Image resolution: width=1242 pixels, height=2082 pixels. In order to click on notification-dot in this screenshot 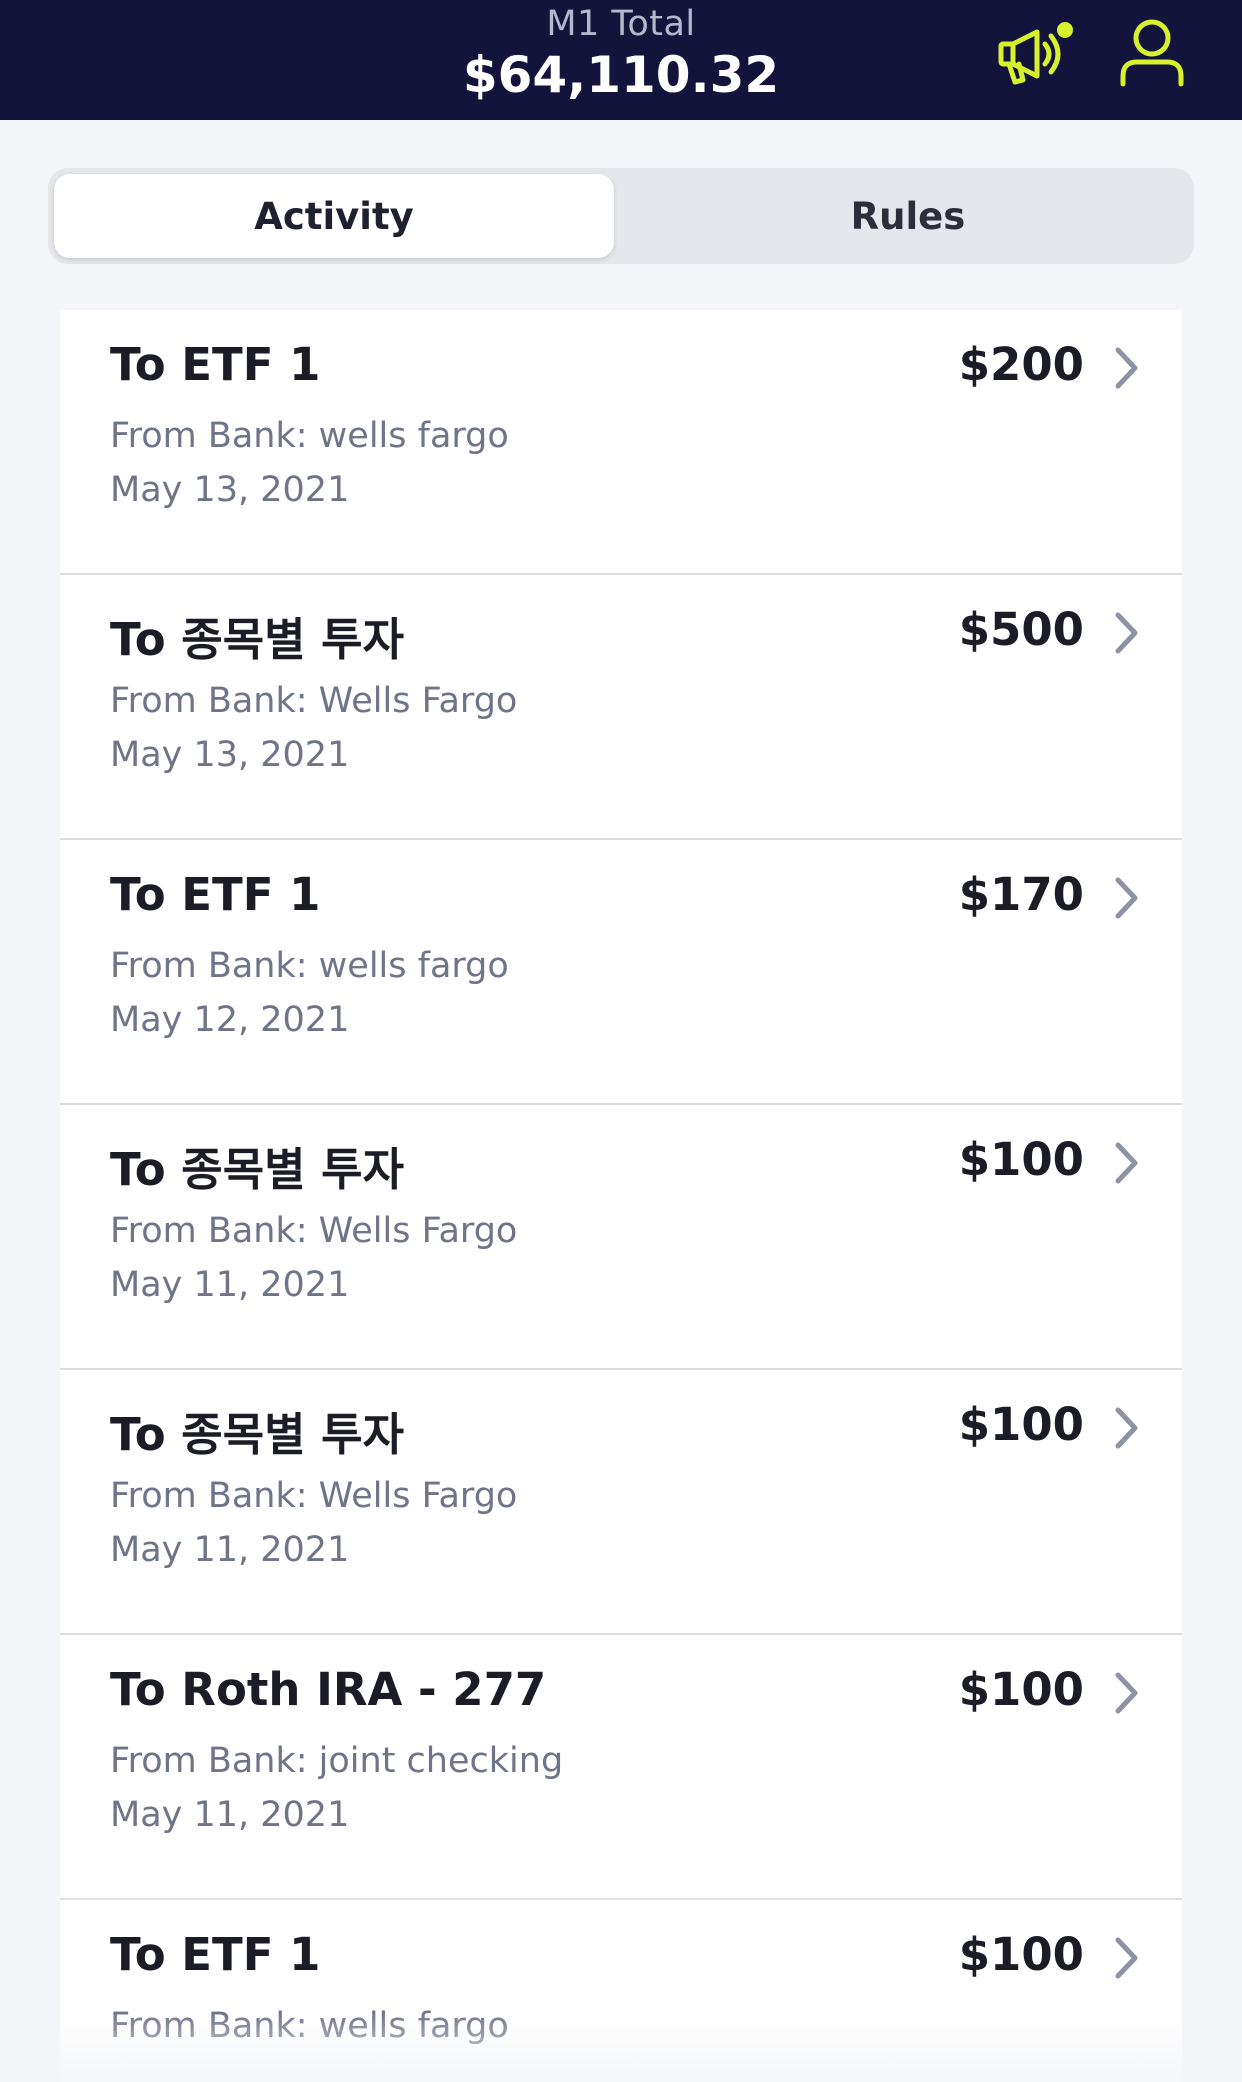, I will do `click(1065, 30)`.